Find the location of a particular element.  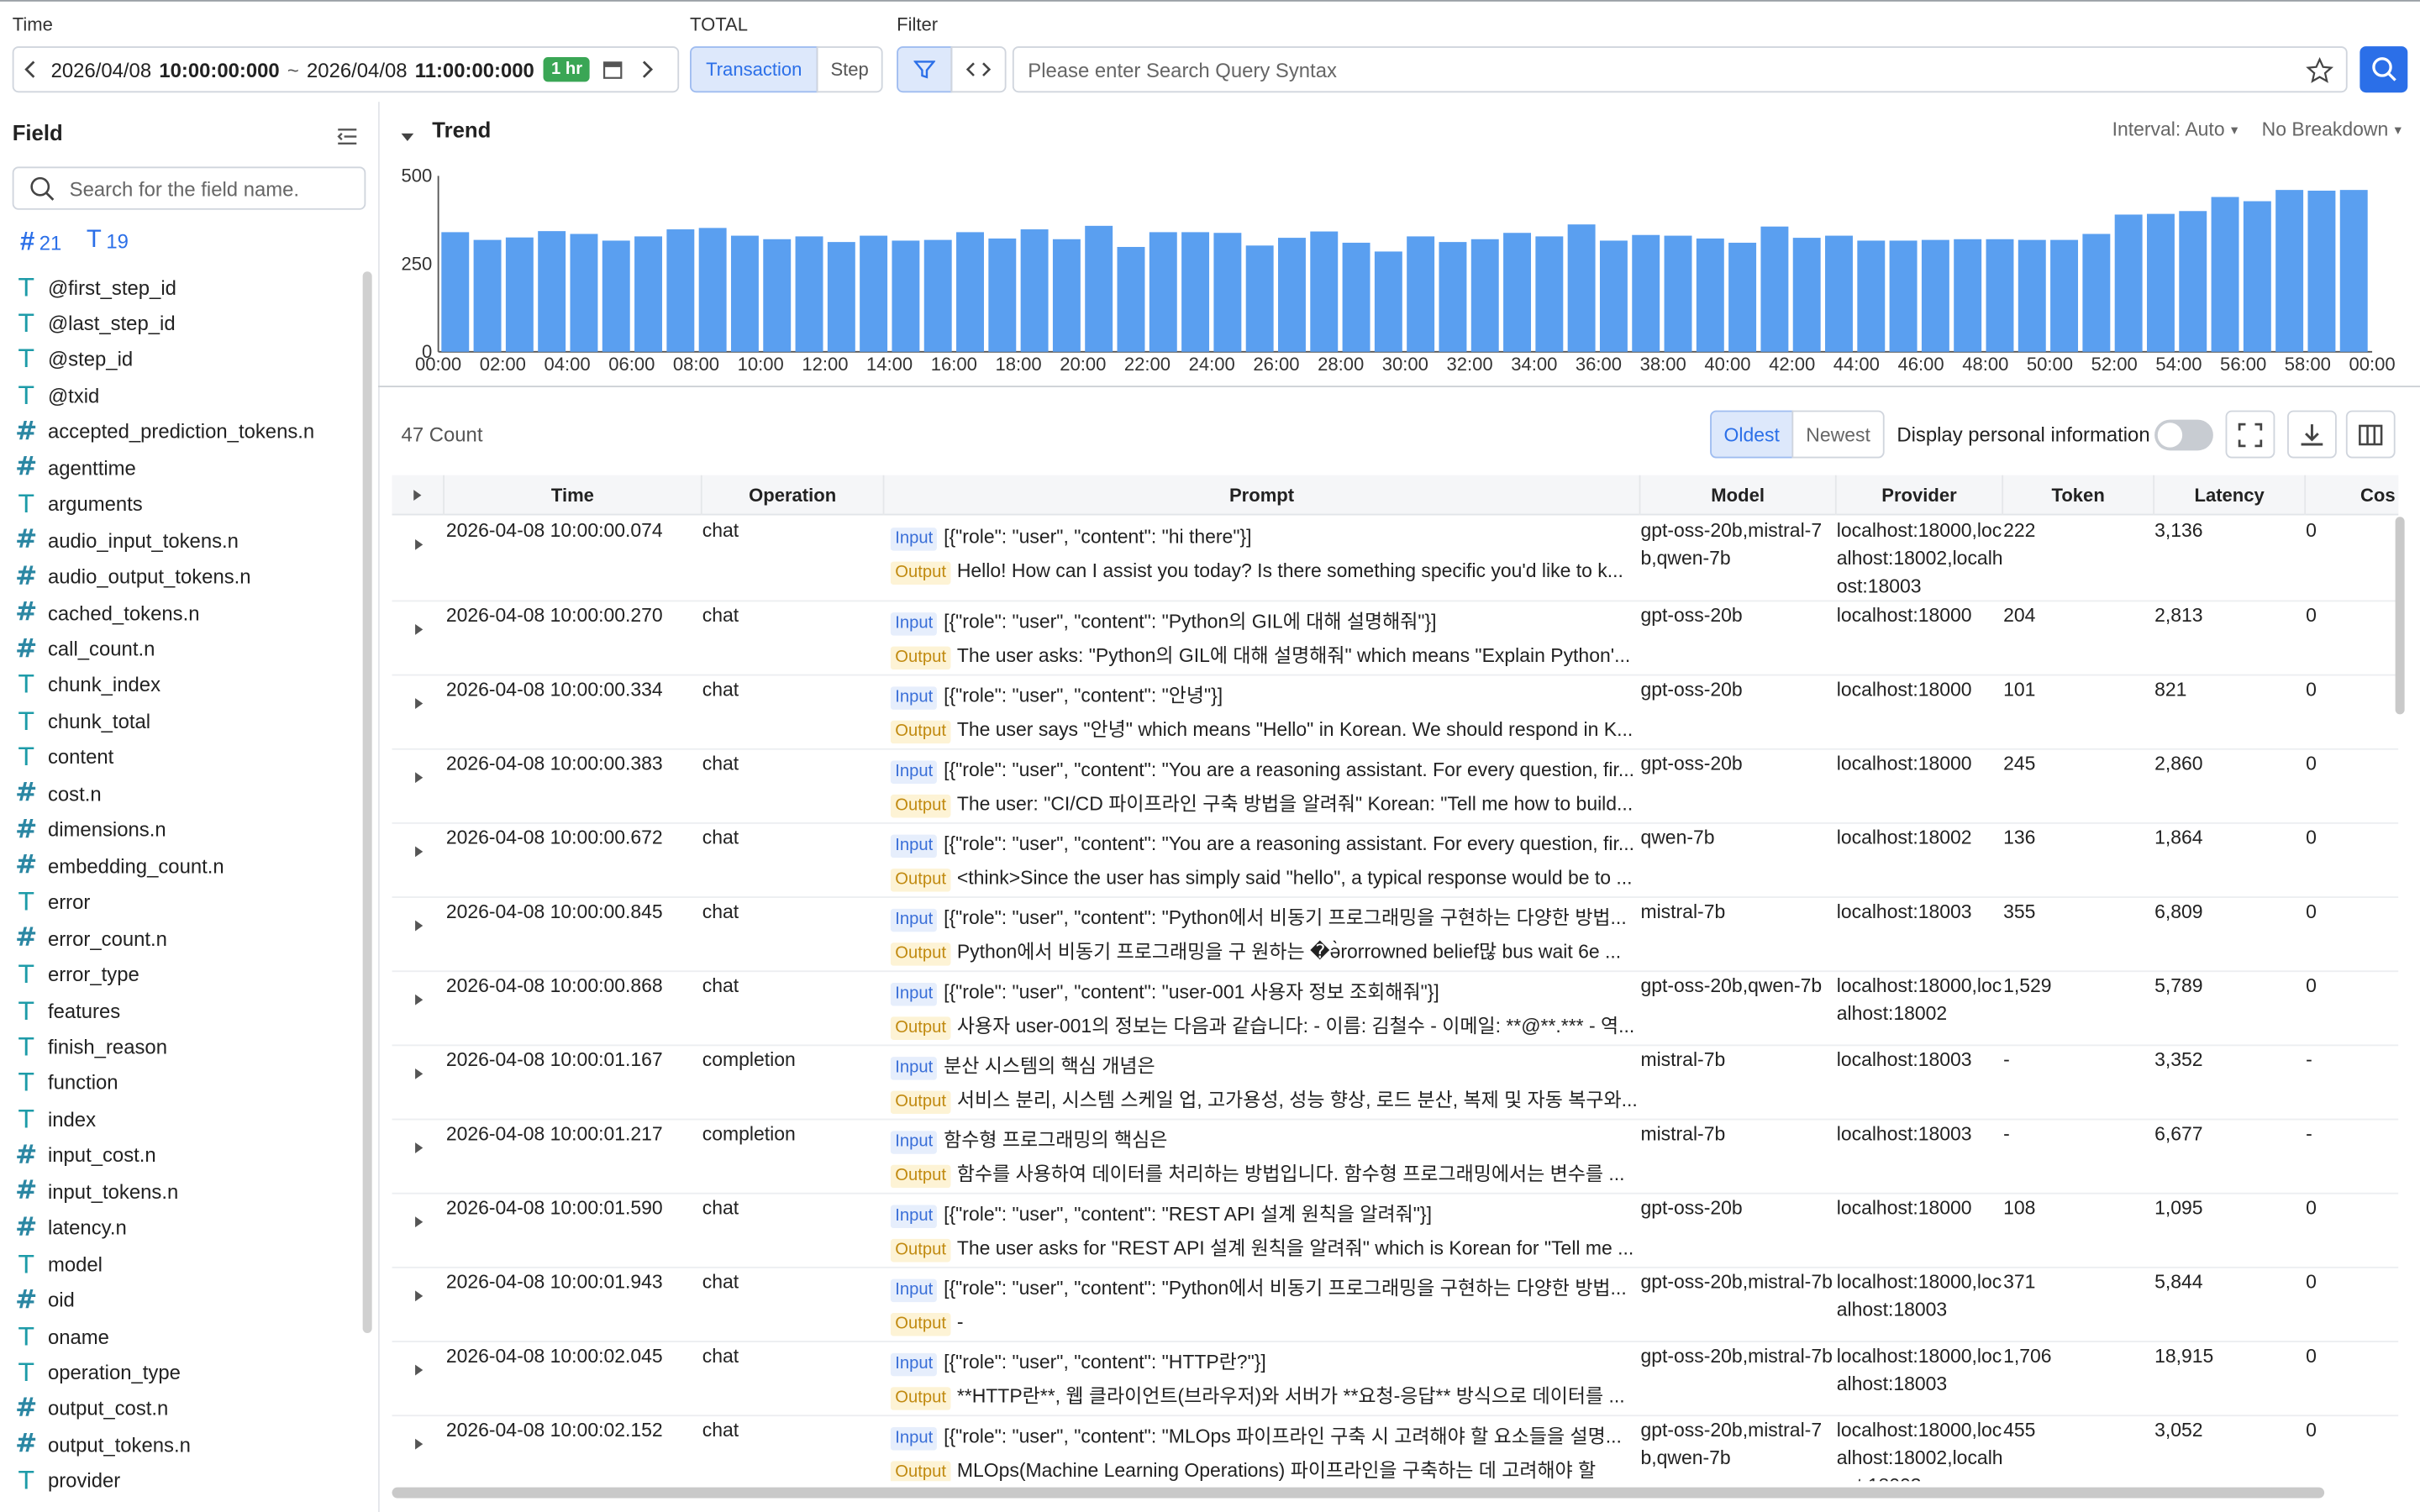

field-item: Tfeatures is located at coordinates (66, 1010).